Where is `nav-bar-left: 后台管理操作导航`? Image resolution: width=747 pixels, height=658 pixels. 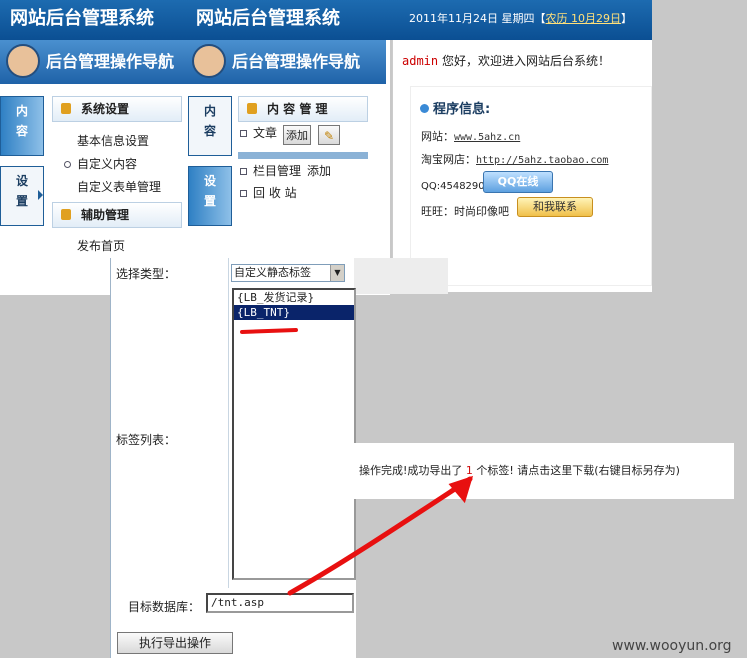
nav-bar-left: 后台管理操作导航 is located at coordinates (93, 62).